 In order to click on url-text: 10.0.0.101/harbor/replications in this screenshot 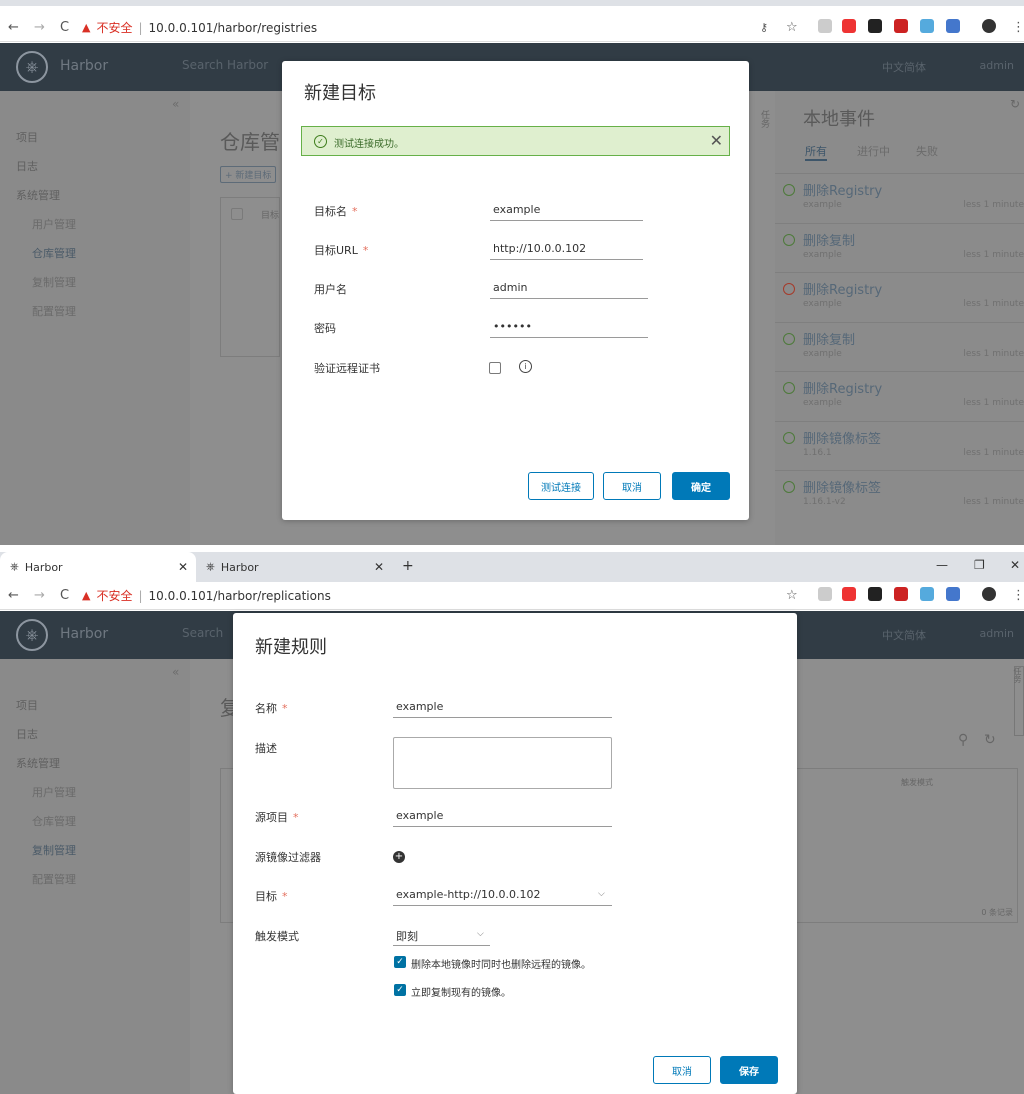, I will do `click(239, 595)`.